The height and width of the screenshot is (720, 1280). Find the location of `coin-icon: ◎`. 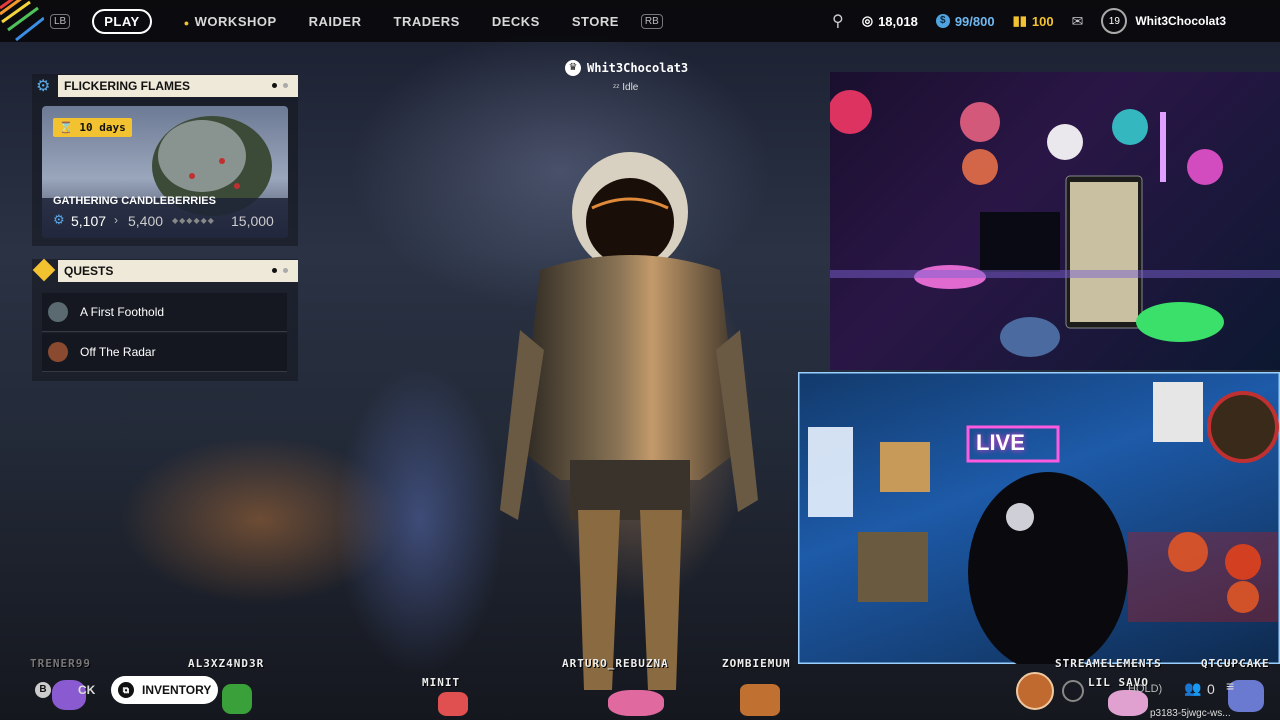

coin-icon: ◎ is located at coordinates (867, 20).